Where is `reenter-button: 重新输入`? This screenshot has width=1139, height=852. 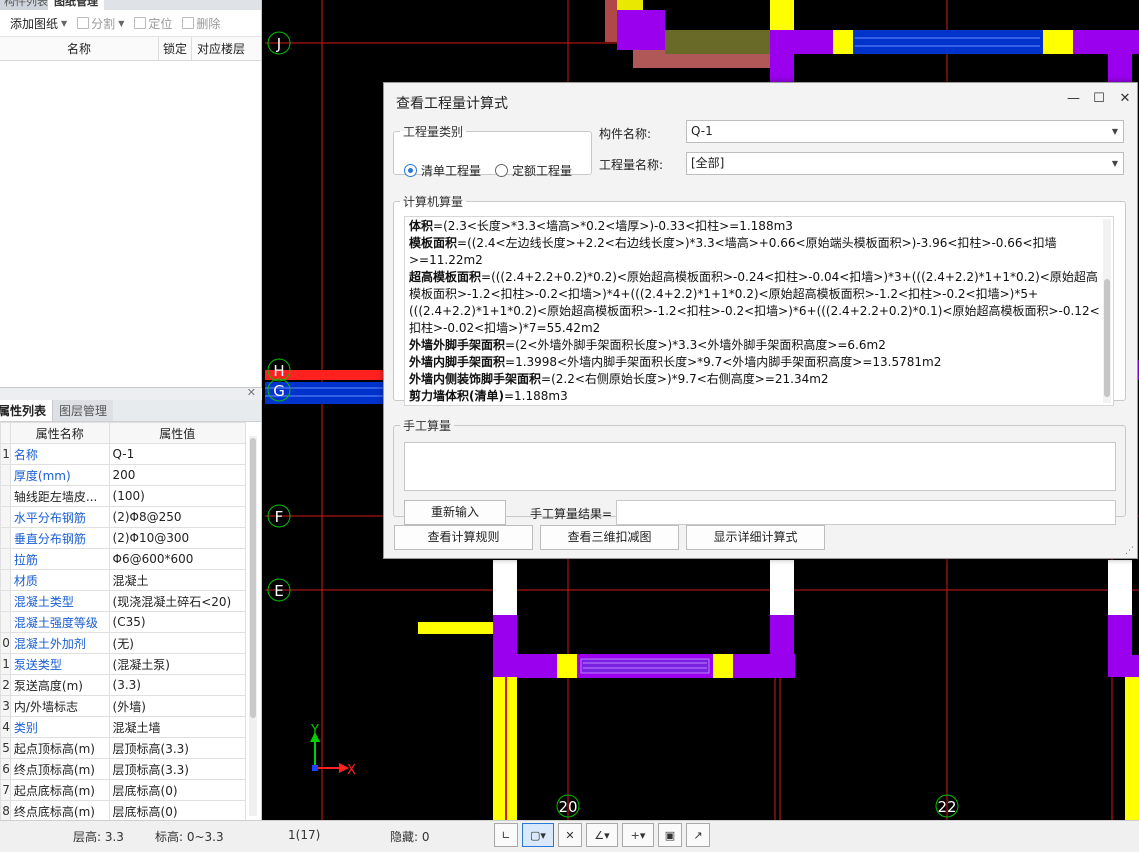
reenter-button: 重新输入 is located at coordinates (455, 512).